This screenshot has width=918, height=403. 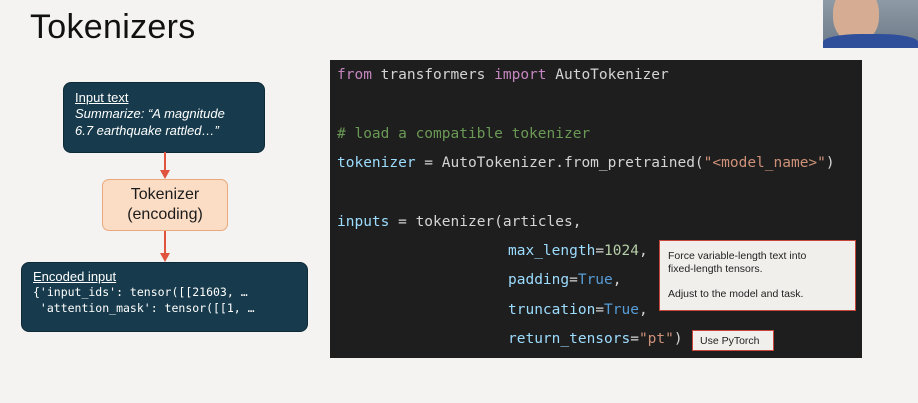 I want to click on code-token: # load a compatible tokenizer, so click(x=464, y=134).